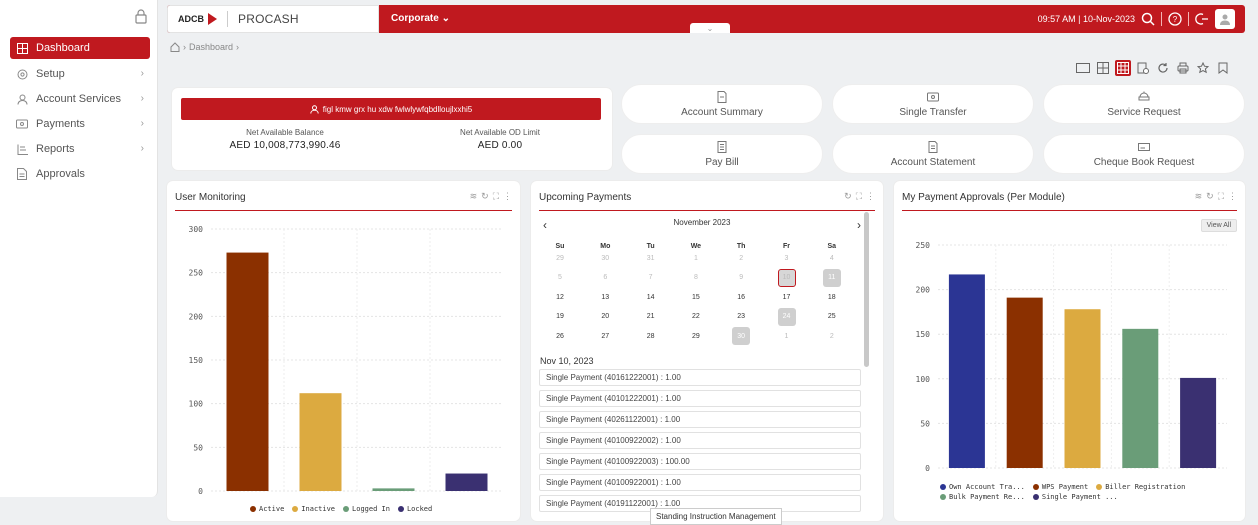 This screenshot has width=1258, height=525. I want to click on avatar, so click(1225, 19).